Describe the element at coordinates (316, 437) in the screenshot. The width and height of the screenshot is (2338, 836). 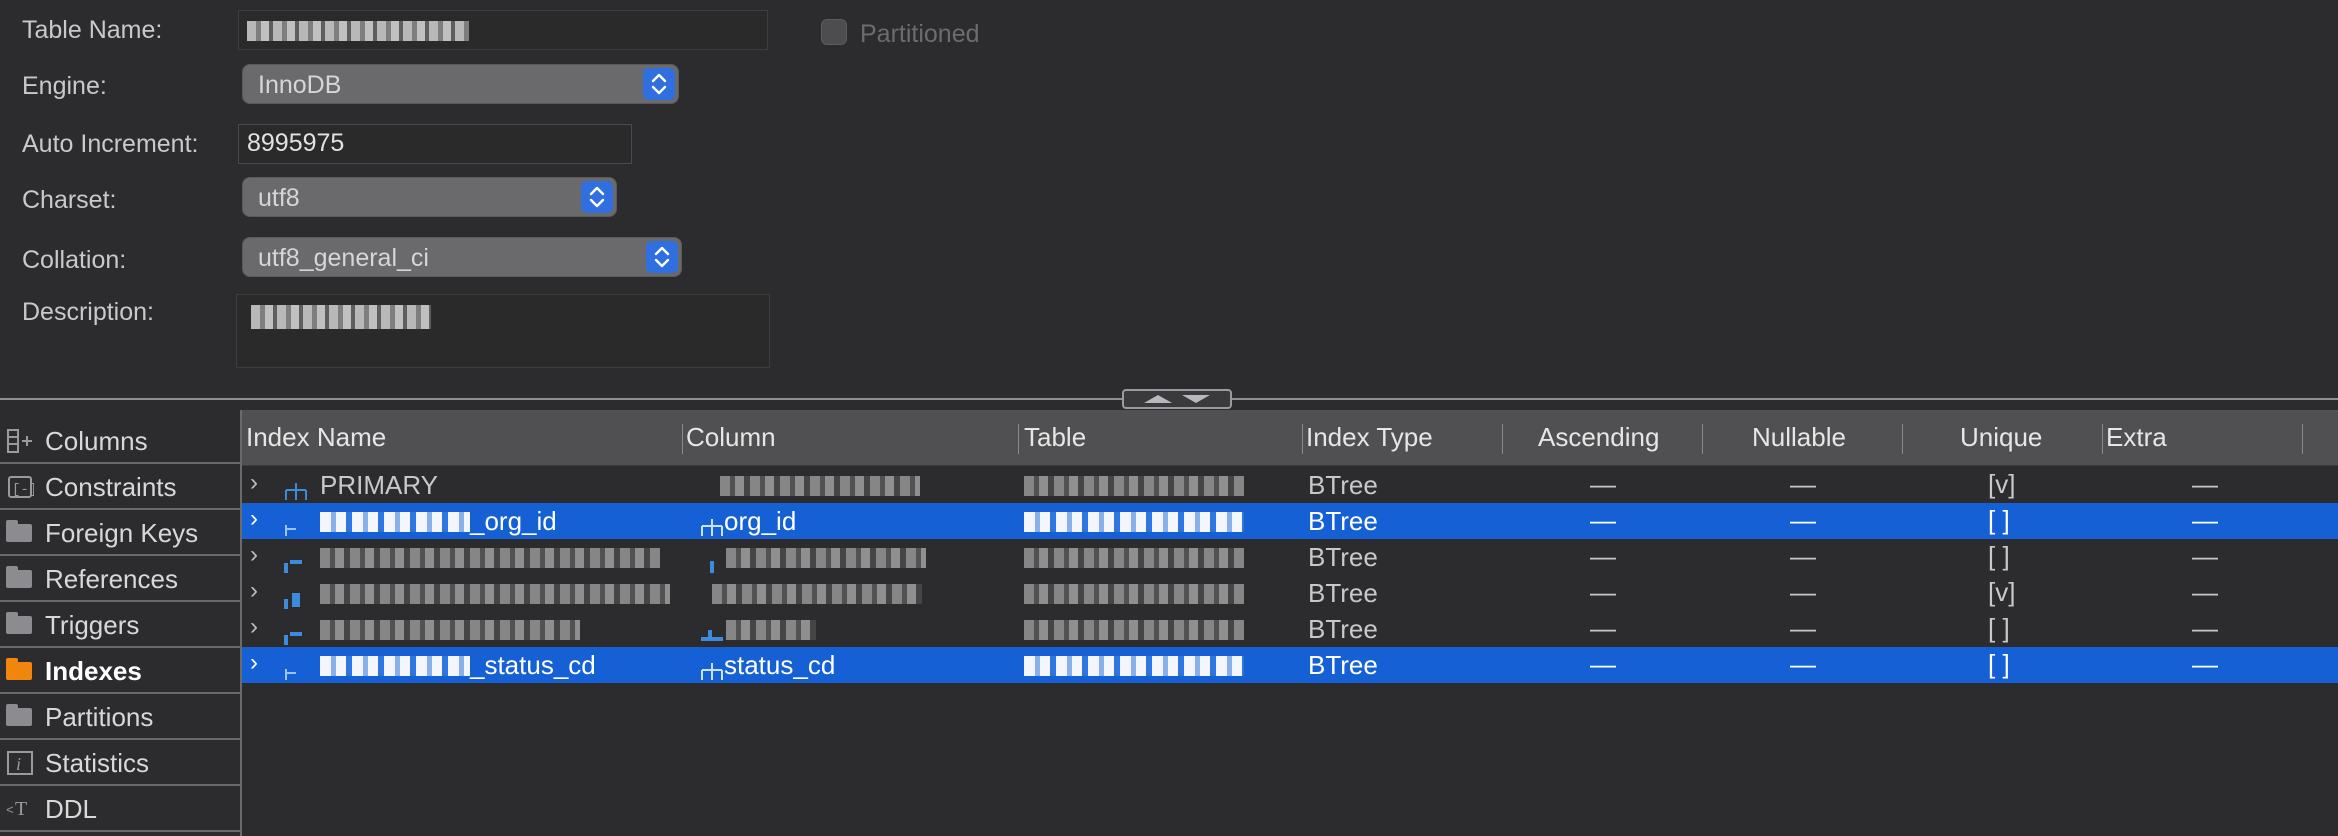
I see `column-header-index-name: Index Name` at that location.